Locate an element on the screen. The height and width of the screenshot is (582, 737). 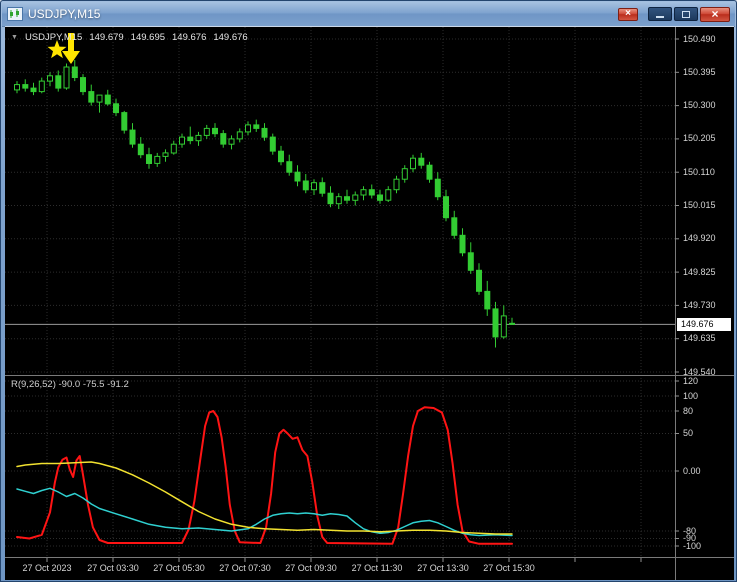
close-button: × is located at coordinates (715, 14).